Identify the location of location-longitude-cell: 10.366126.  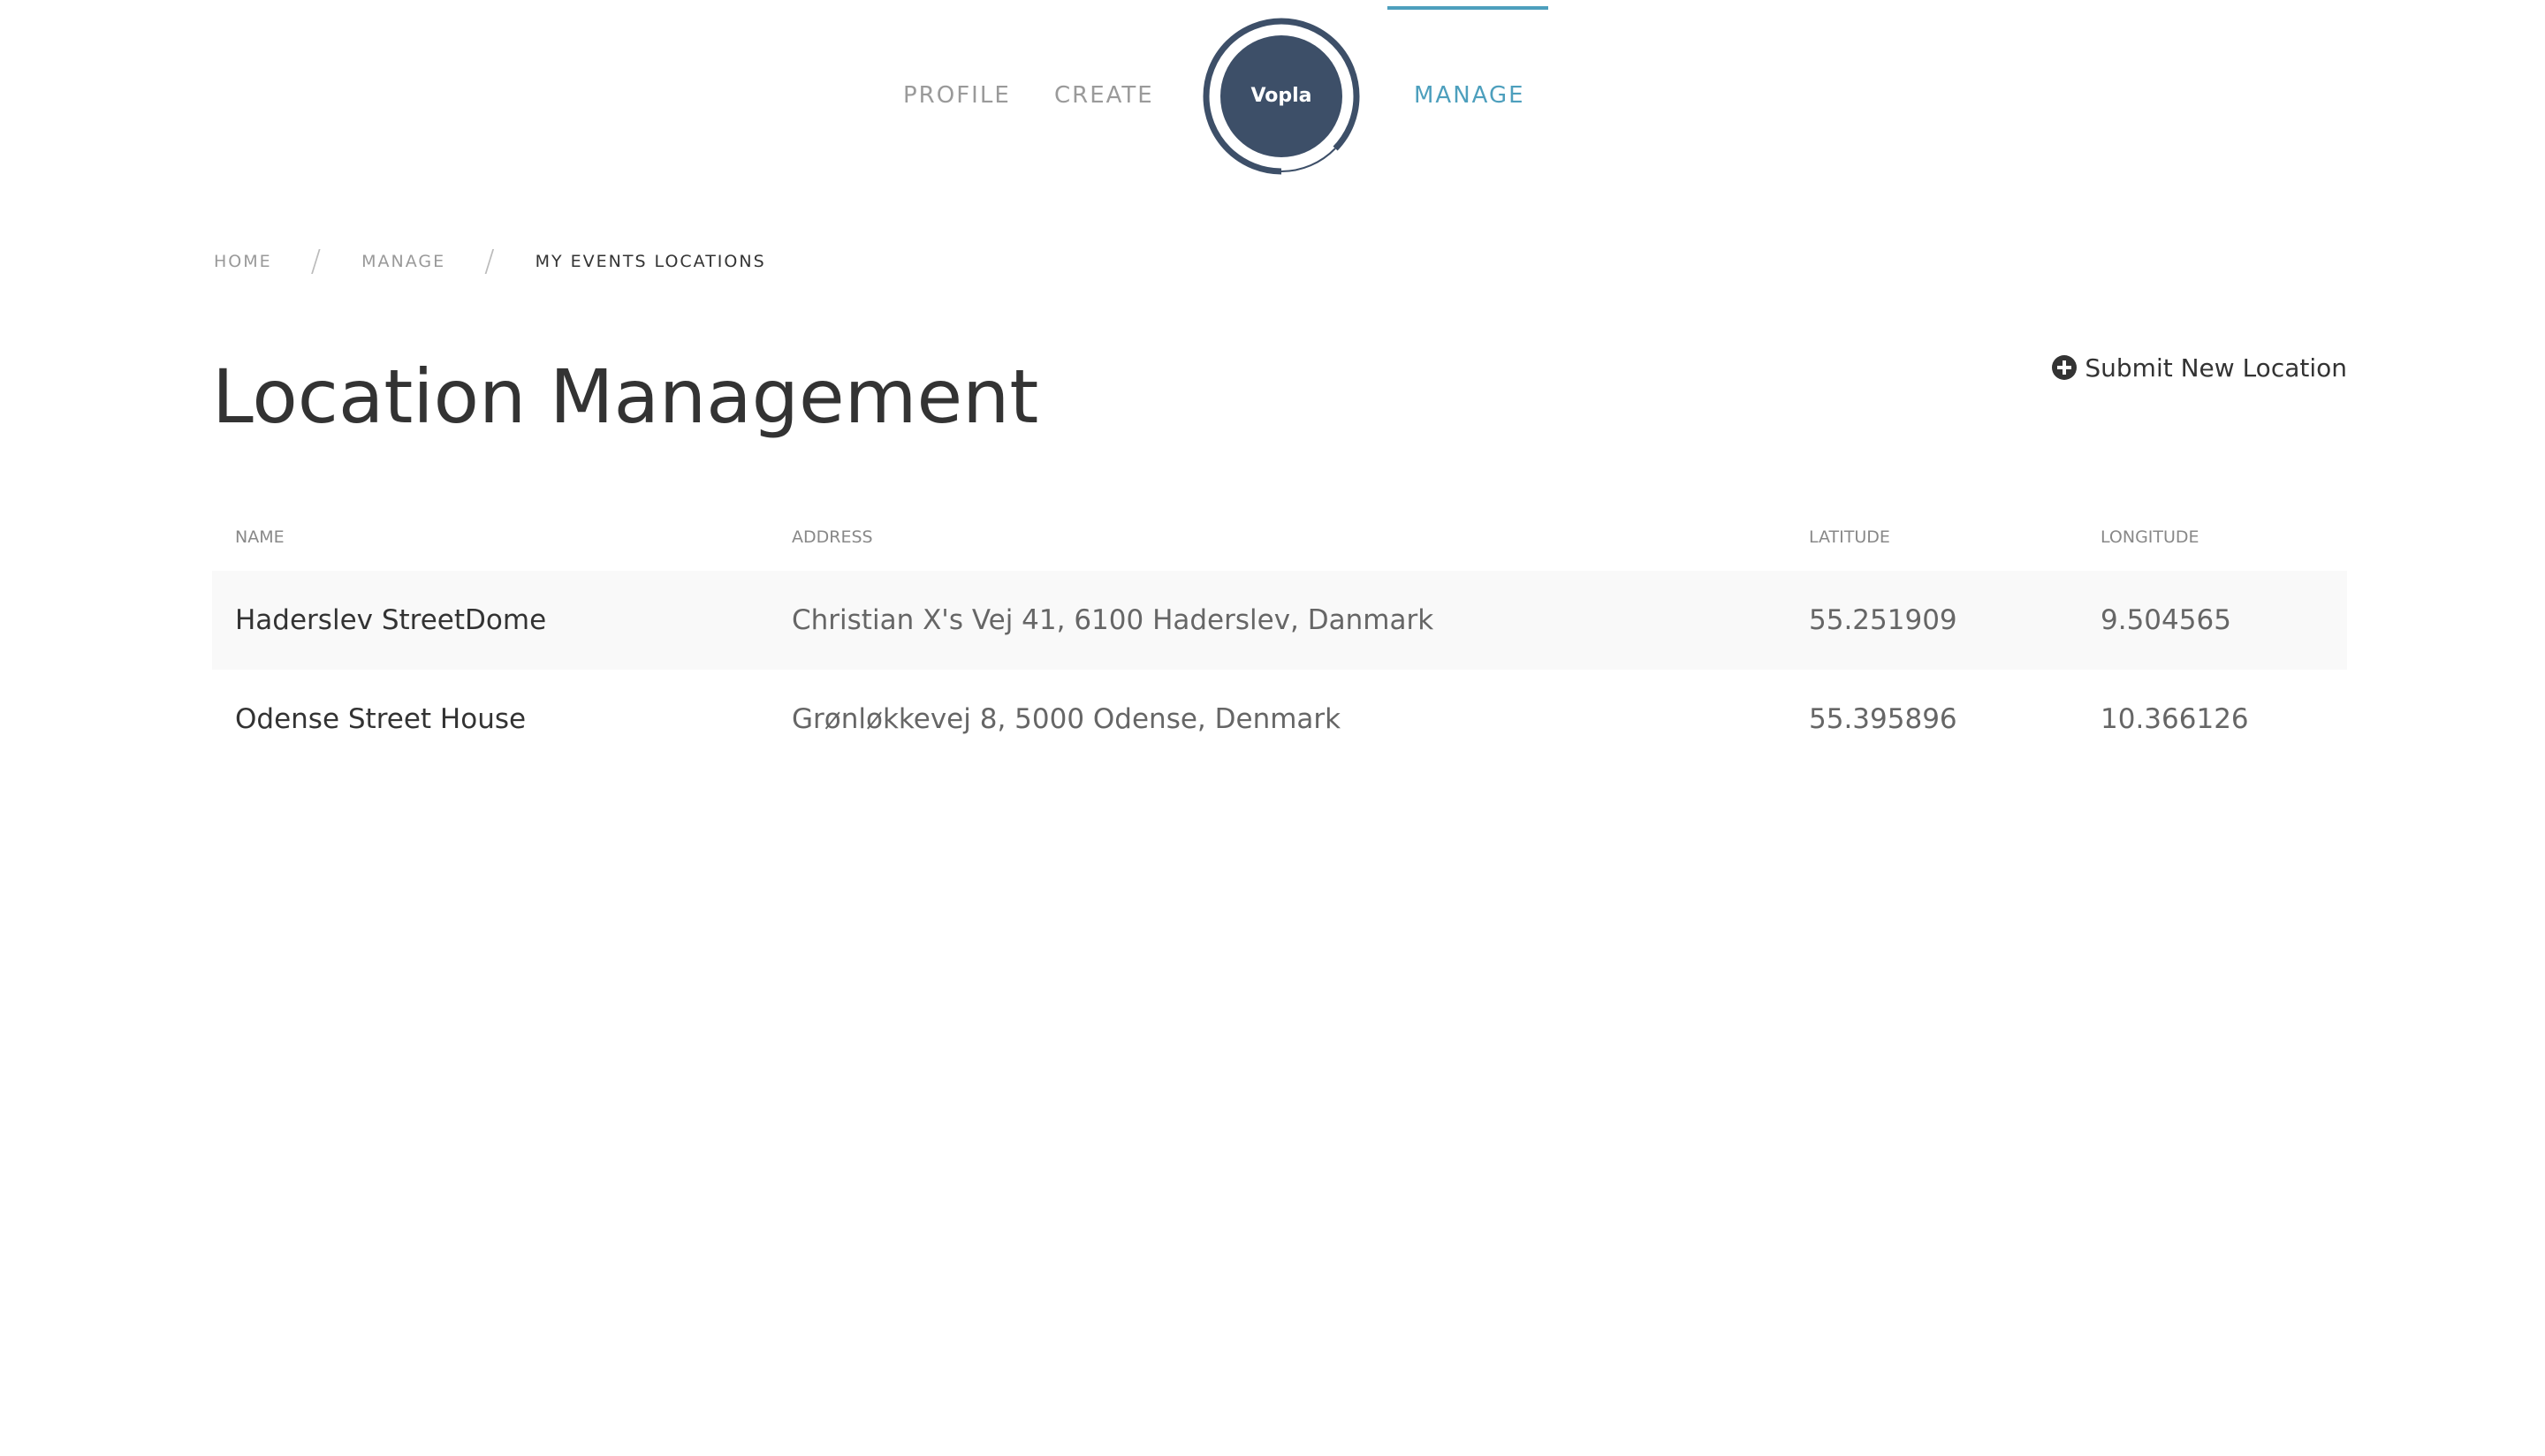
(2212, 719).